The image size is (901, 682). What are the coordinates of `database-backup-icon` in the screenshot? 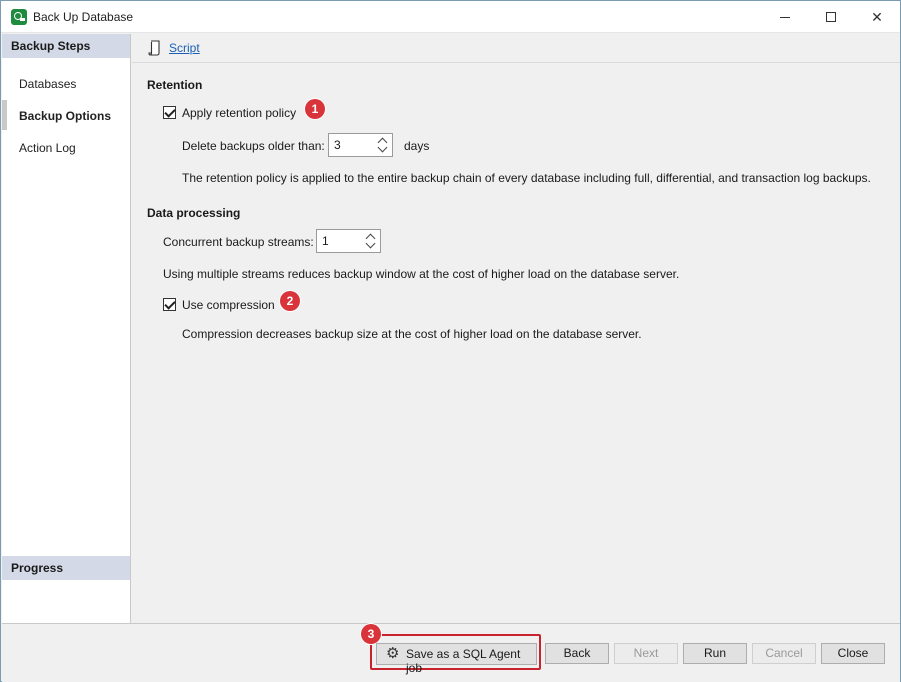 It's located at (19, 17).